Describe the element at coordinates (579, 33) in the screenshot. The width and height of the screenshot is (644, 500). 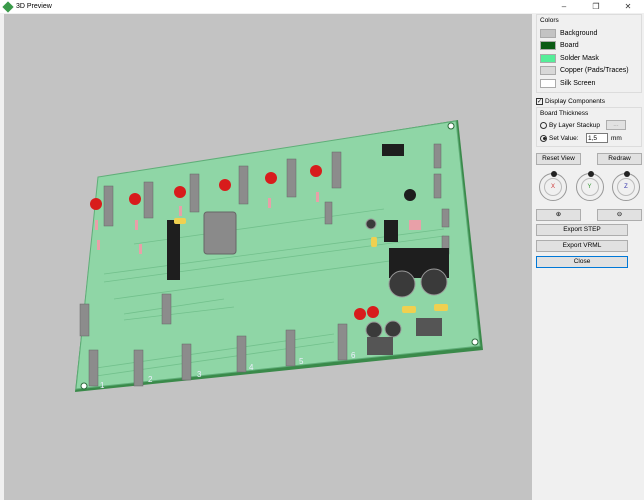
I see `color-label: Background` at that location.